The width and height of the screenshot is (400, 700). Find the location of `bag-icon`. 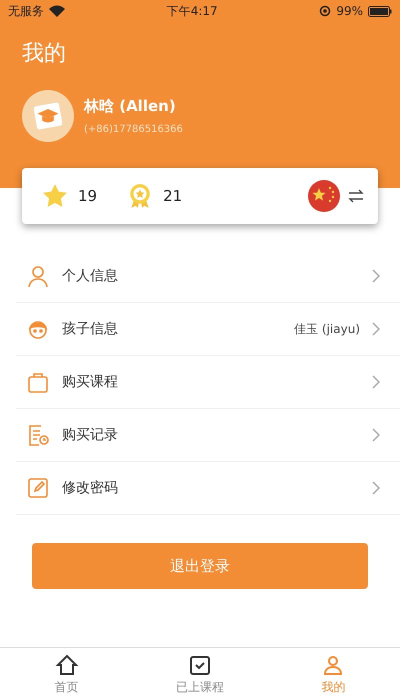

bag-icon is located at coordinates (38, 382).